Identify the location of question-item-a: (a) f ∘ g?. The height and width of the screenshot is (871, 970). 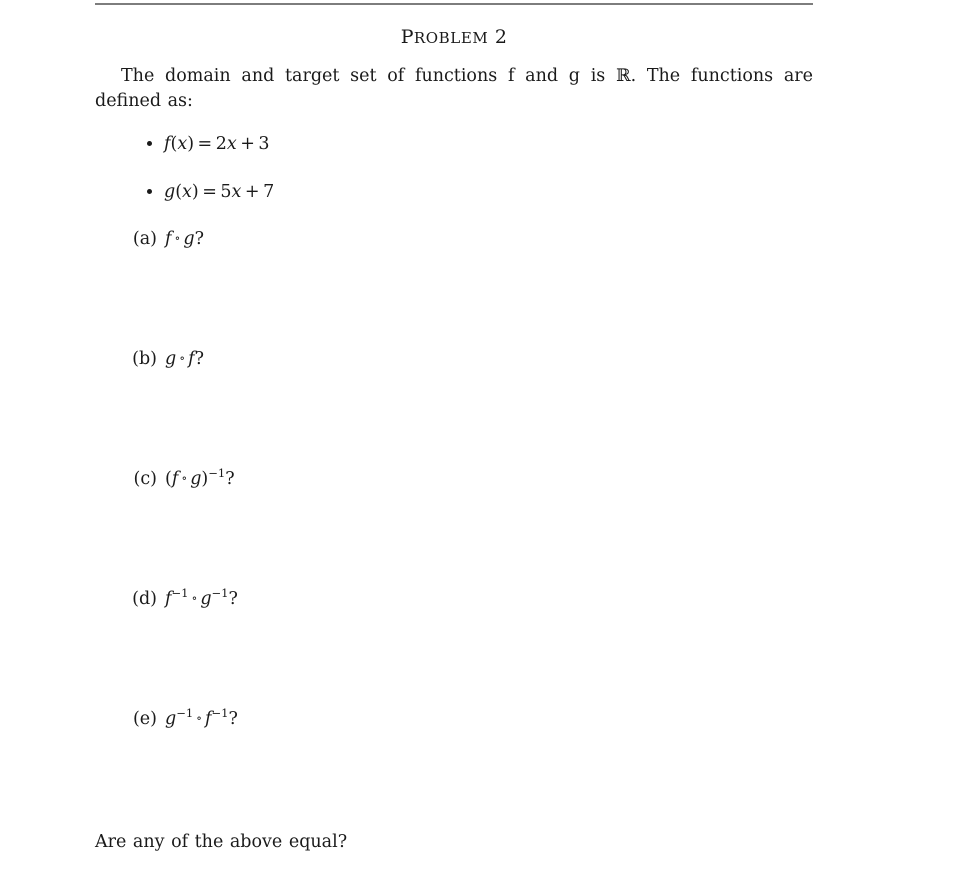
(454, 288).